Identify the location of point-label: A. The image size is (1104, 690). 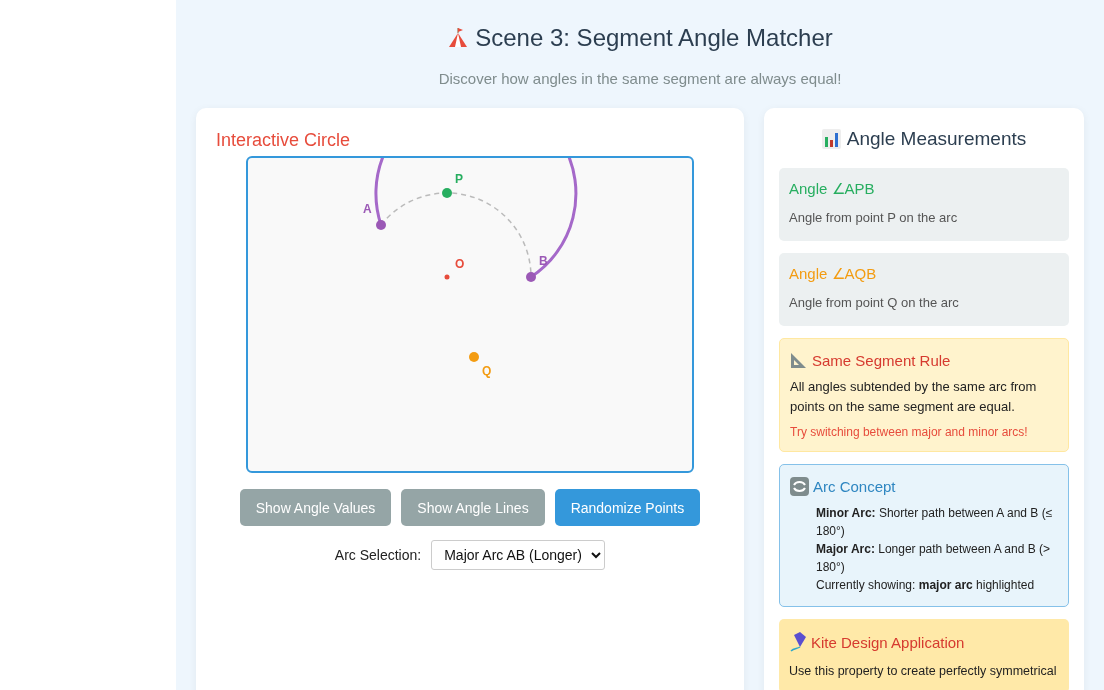
(367, 209).